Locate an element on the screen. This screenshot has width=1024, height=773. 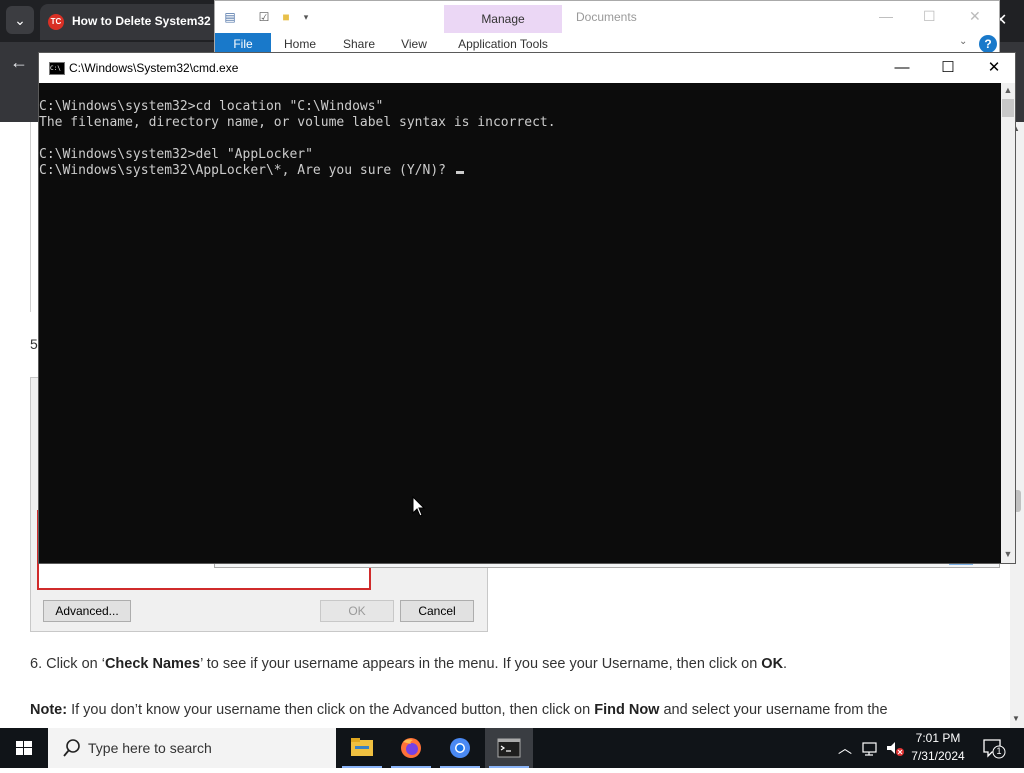
firefox-icon is located at coordinates (411, 748).